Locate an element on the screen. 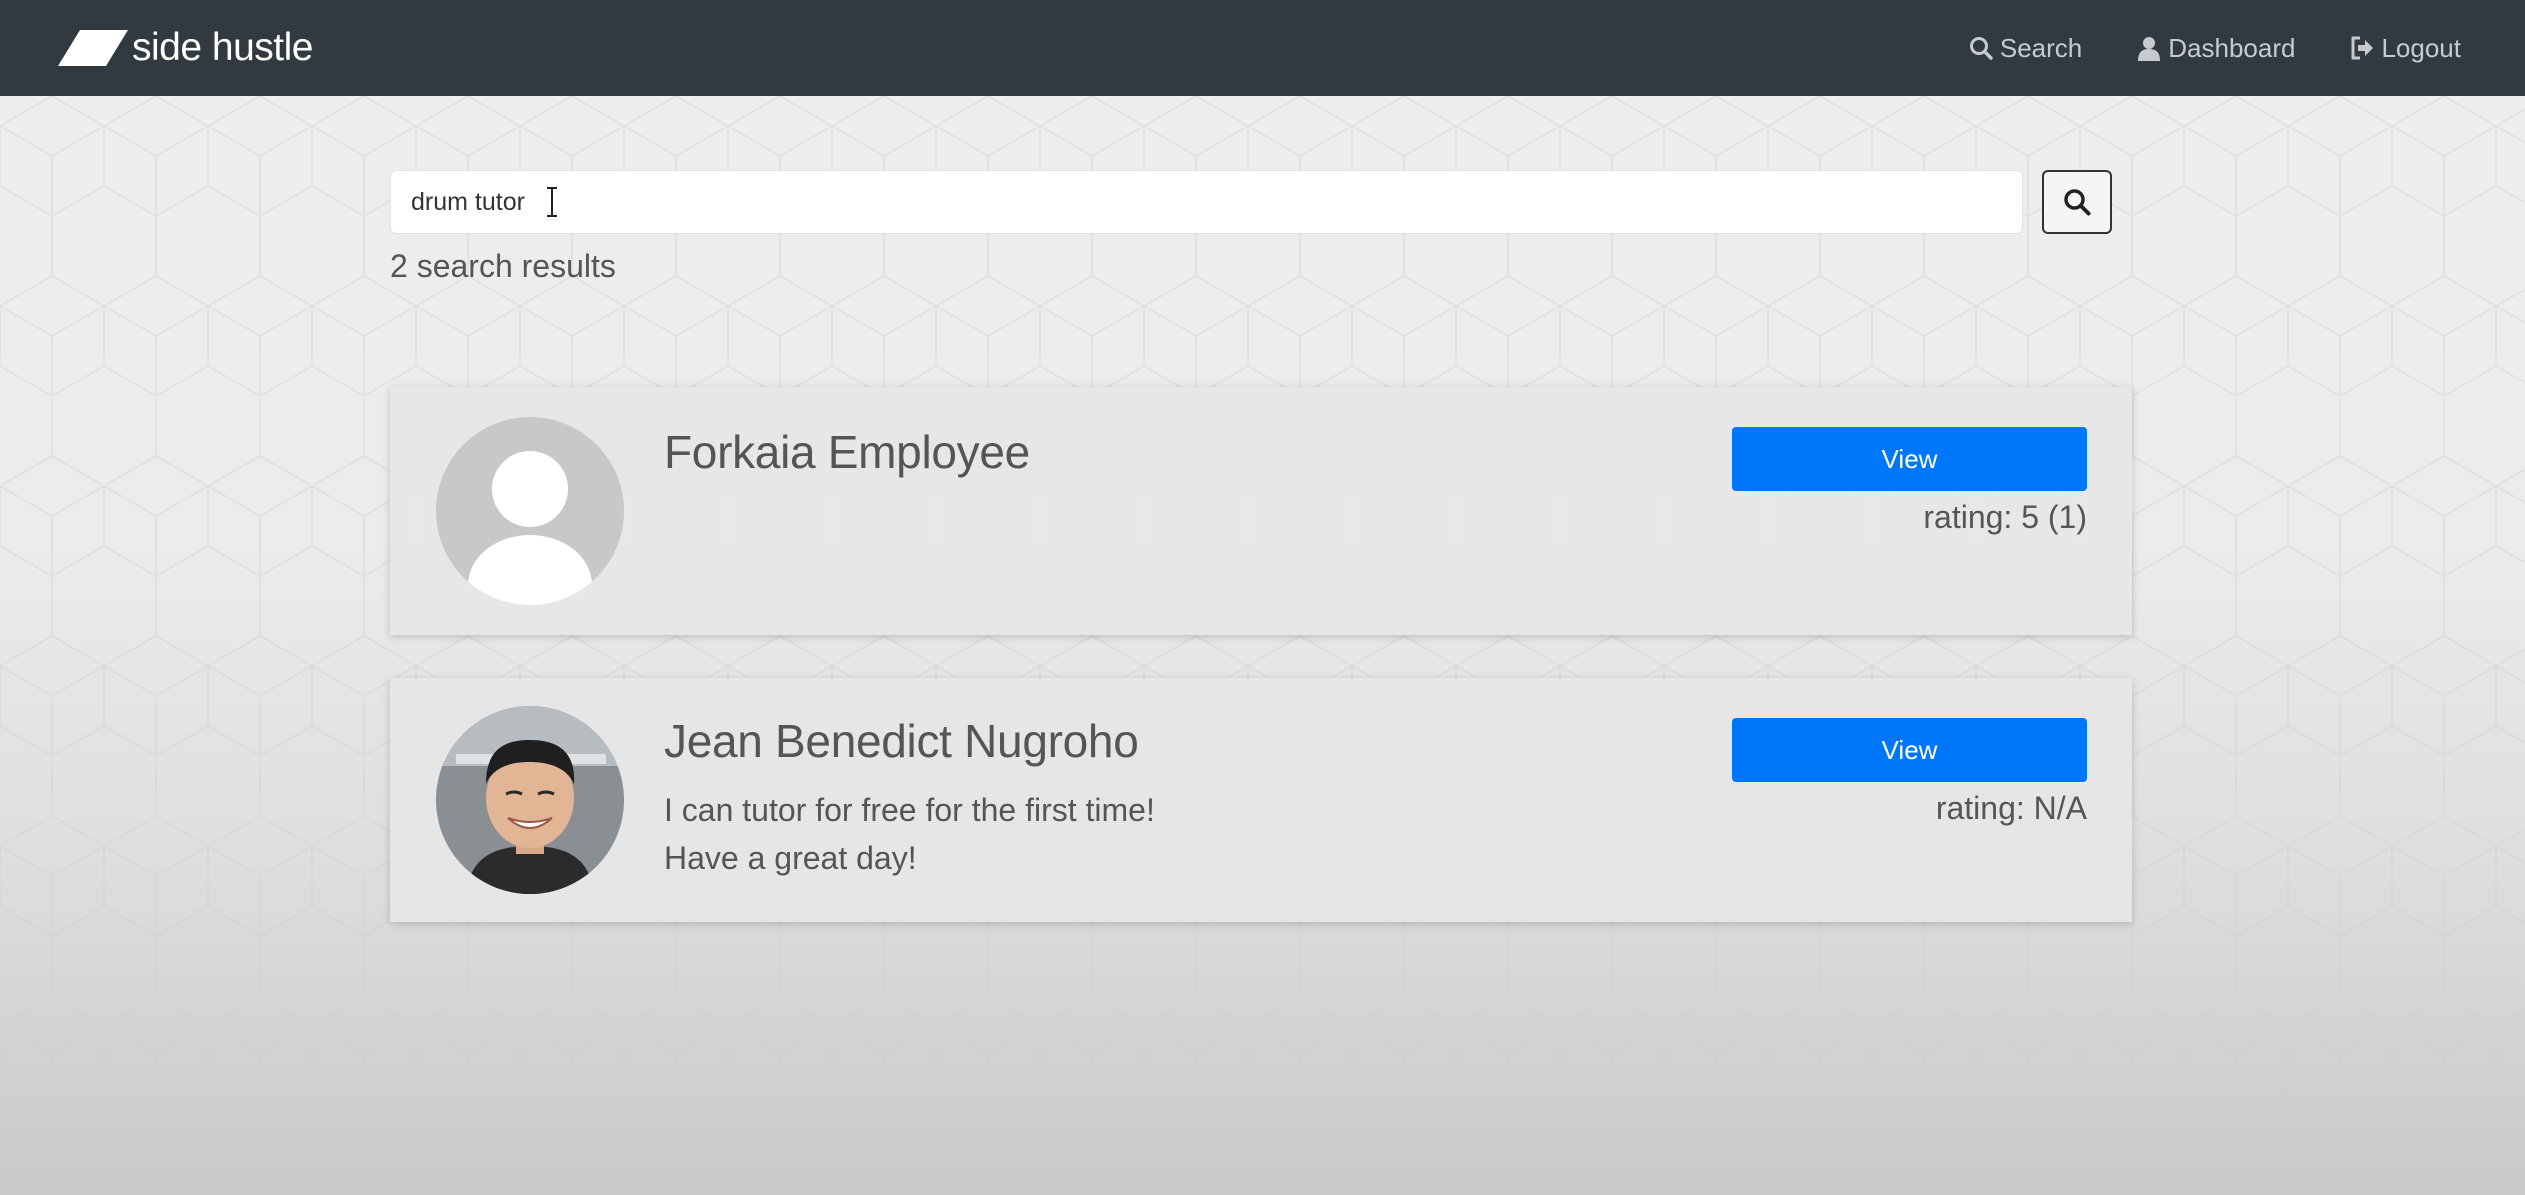 The width and height of the screenshot is (2525, 1195). result-bio-line: Have a great day! is located at coordinates (790, 858).